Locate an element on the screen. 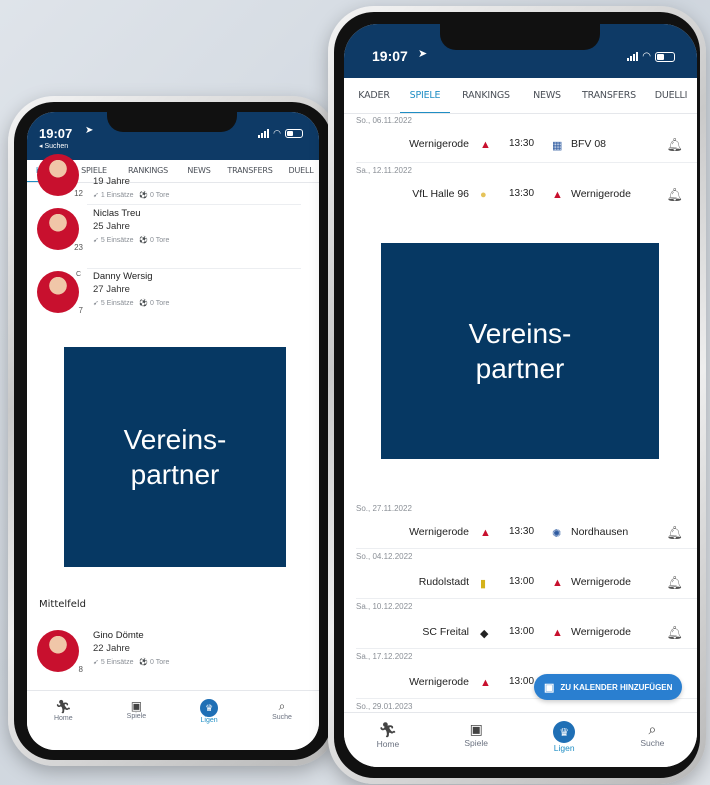 Image resolution: width=710 pixels, height=785 pixels. player-age: 19 Jahre is located at coordinates (111, 181).